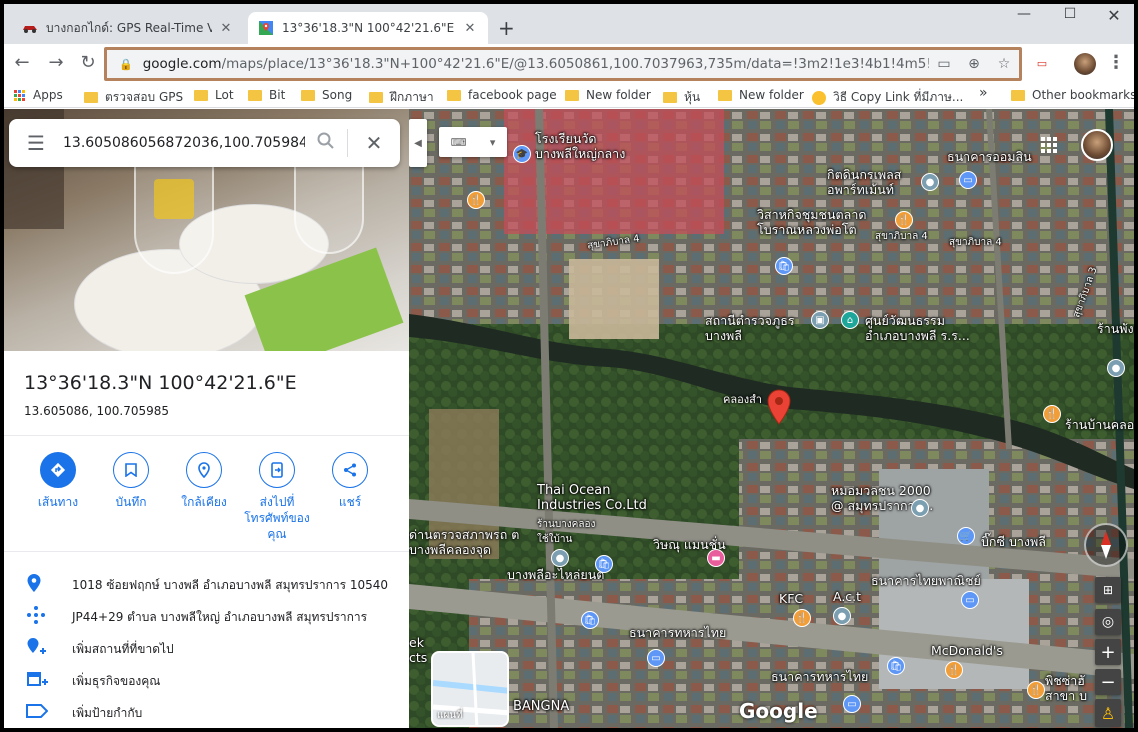  I want to click on search-box: ☰ 13.605086056872036,100.705984 ✕, so click(204, 143).